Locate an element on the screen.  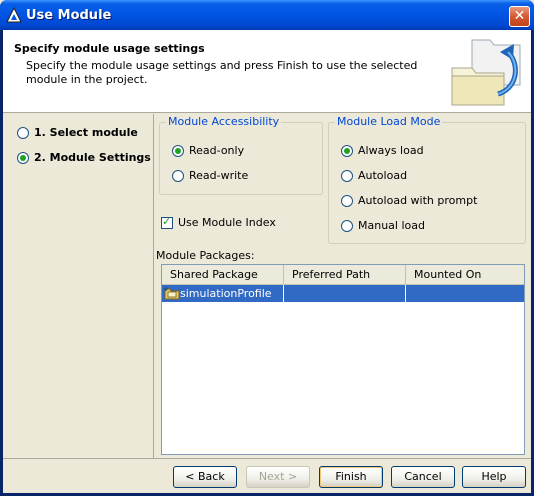
module-packages-label: Module Packages: is located at coordinates (205, 255).